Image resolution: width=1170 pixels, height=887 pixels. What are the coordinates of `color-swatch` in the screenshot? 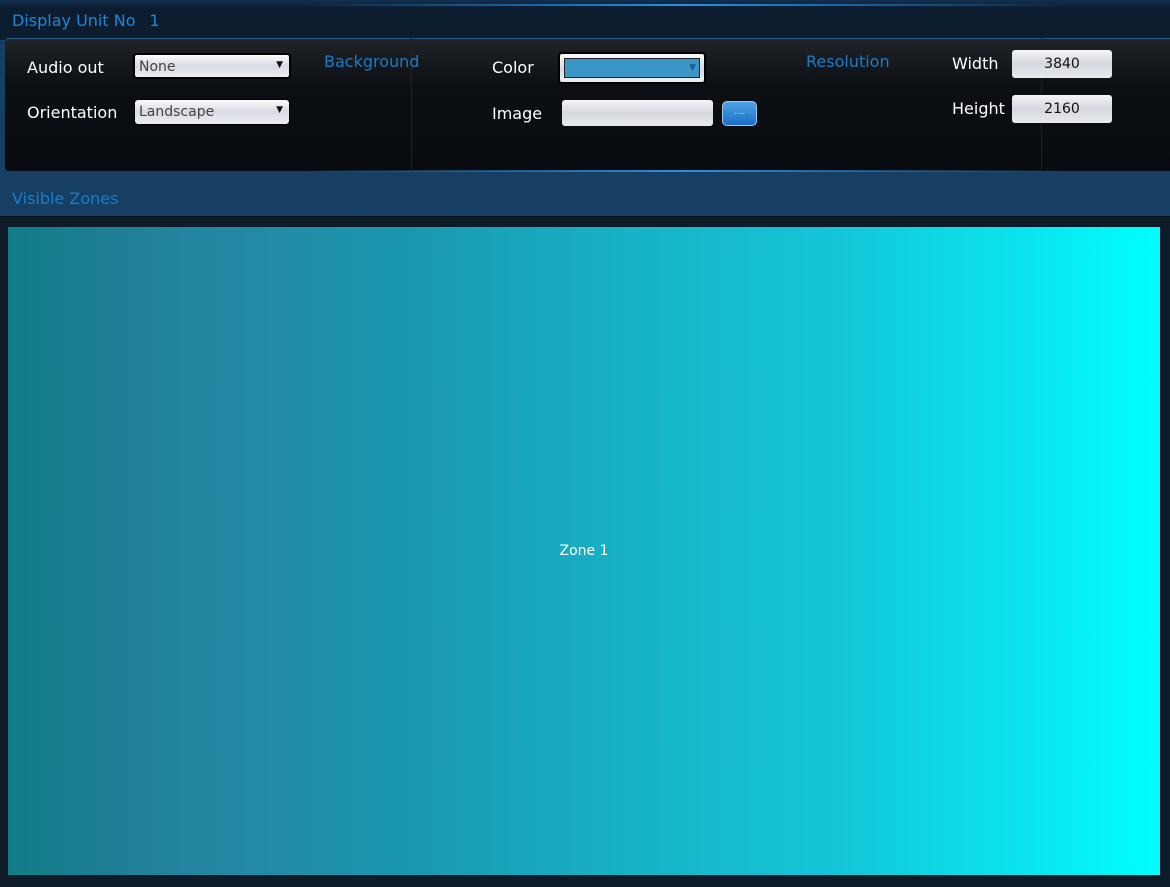 It's located at (632, 68).